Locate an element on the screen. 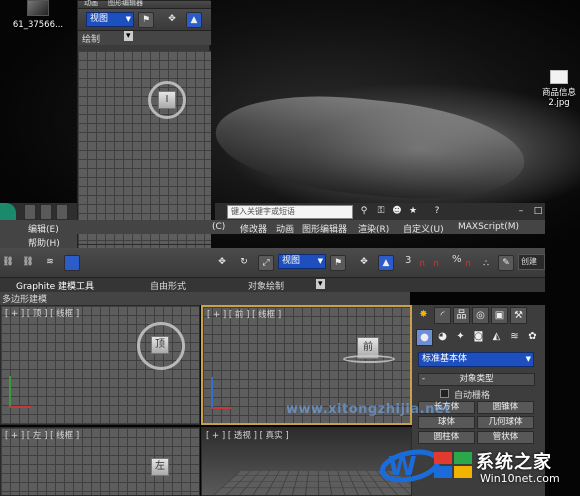 Image resolution: width=580 pixels, height=496 pixels. lights-icon: ✦ is located at coordinates (460, 337).